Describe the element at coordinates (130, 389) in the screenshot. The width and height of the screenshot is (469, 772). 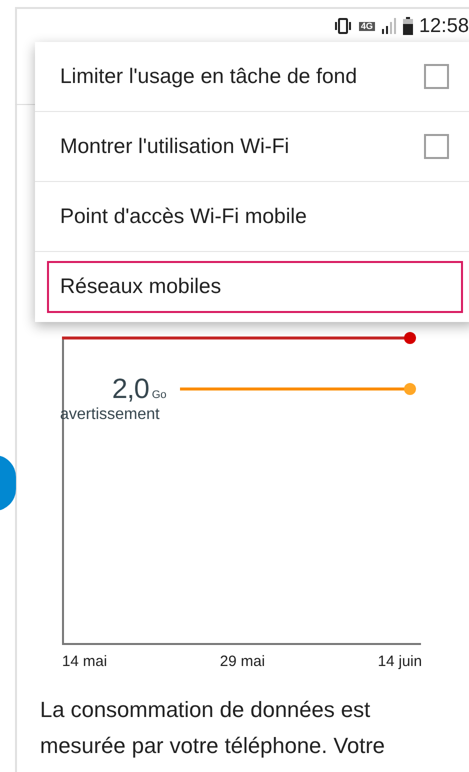
I see `warning-value: 2,0` at that location.